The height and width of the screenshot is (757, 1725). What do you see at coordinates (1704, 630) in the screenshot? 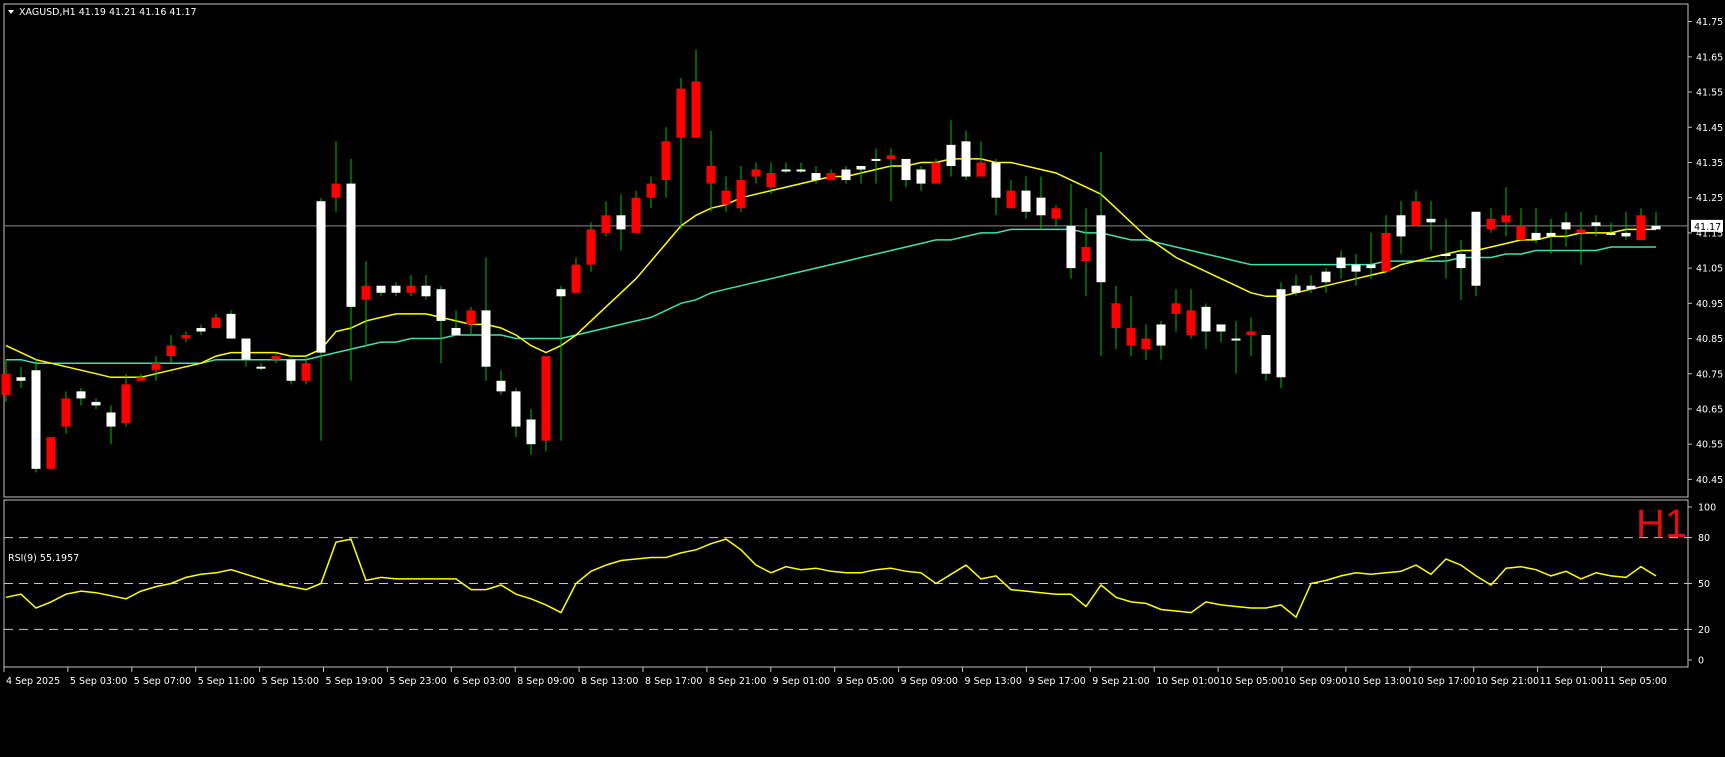
I see `rsi-tick-label: 20` at bounding box center [1704, 630].